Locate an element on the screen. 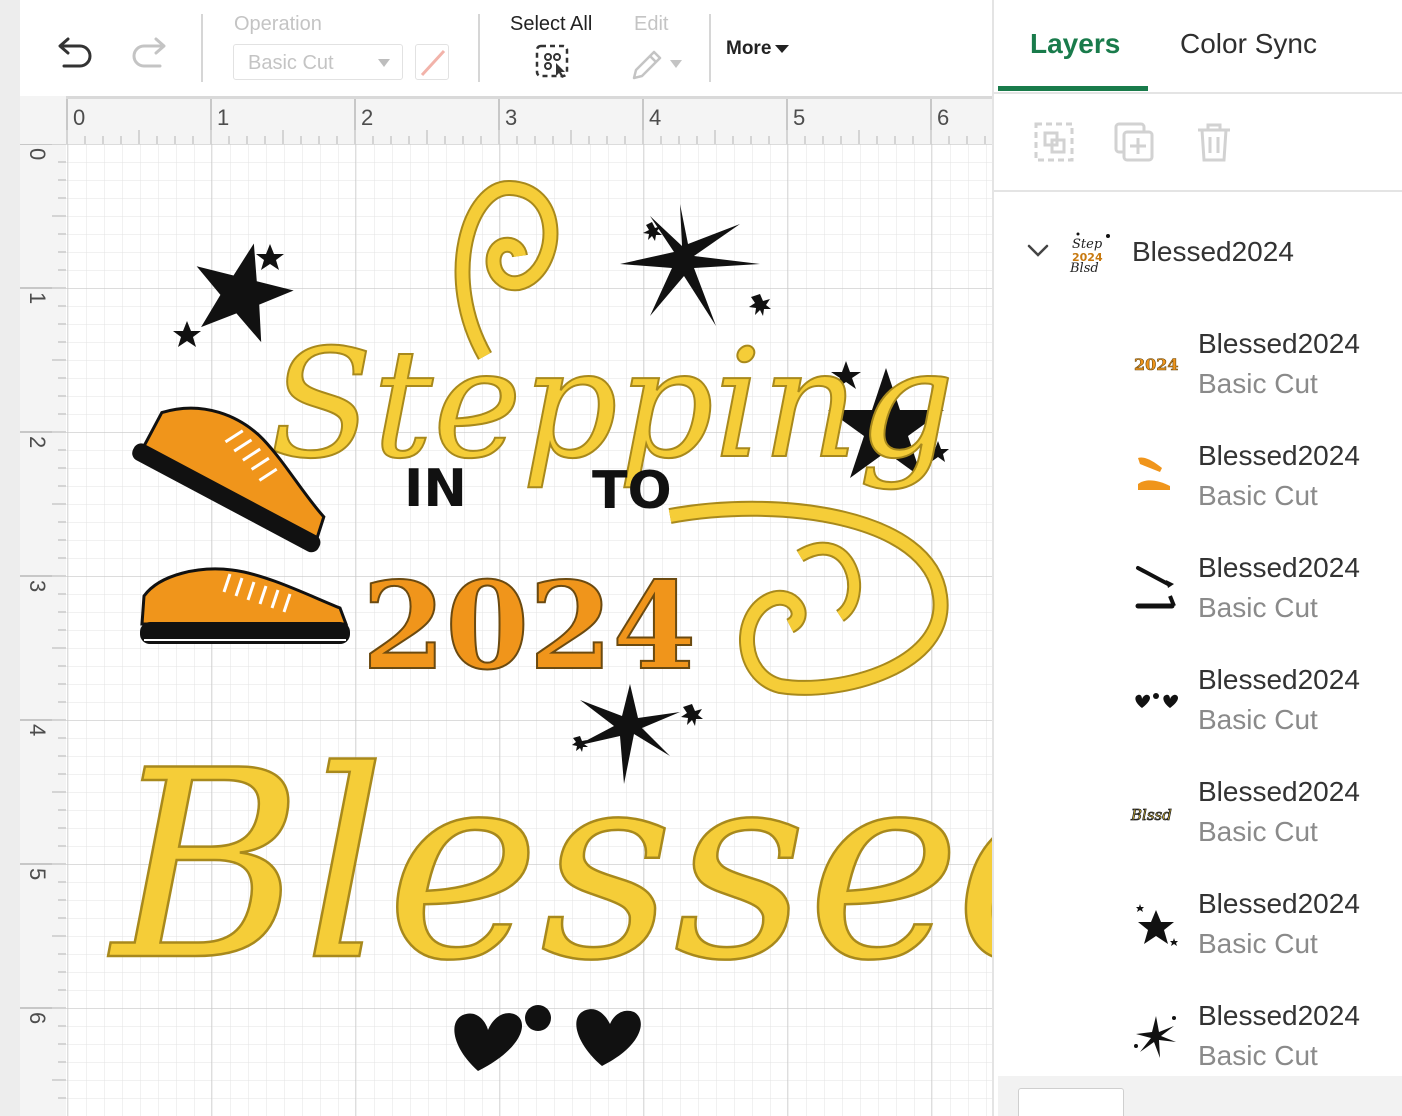 Image resolution: width=1402 pixels, height=1116 pixels. sparkle-top is located at coordinates (695, 265).